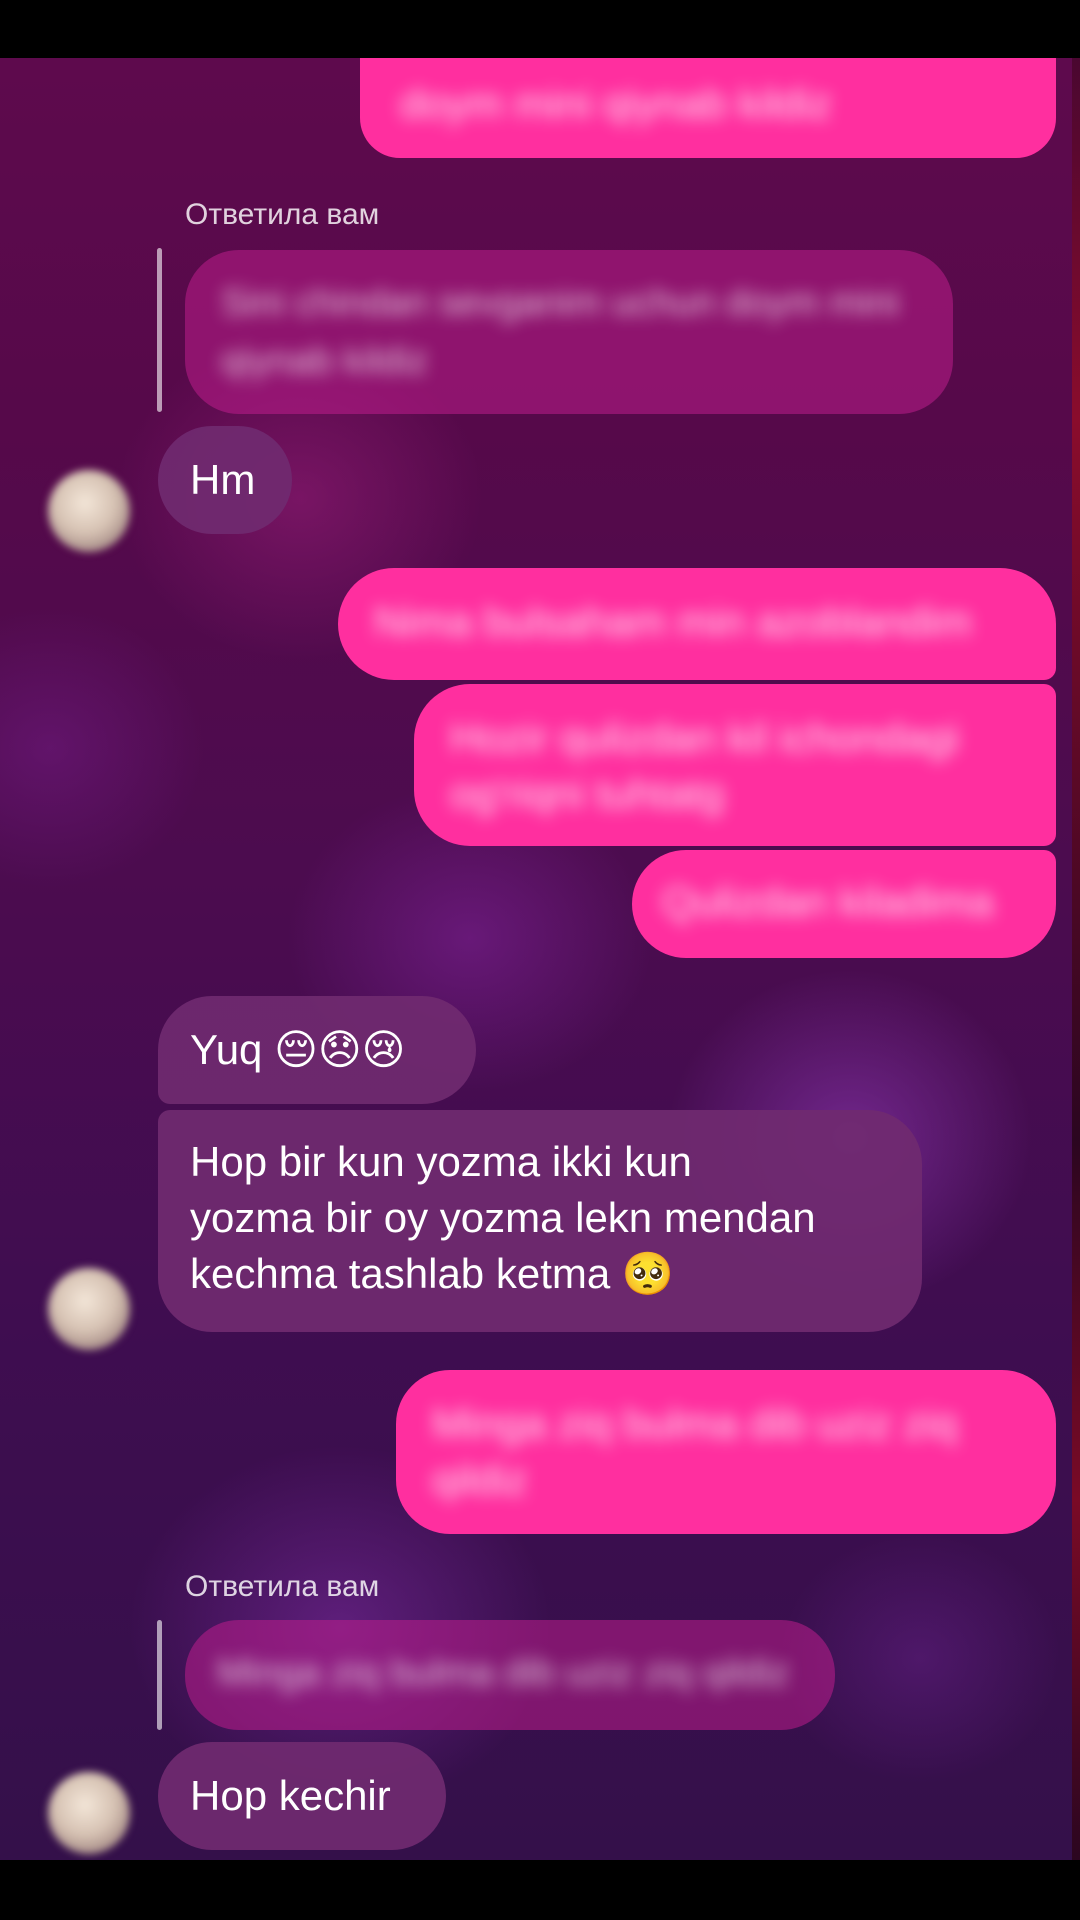  What do you see at coordinates (540, 29) in the screenshot?
I see `top-bar` at bounding box center [540, 29].